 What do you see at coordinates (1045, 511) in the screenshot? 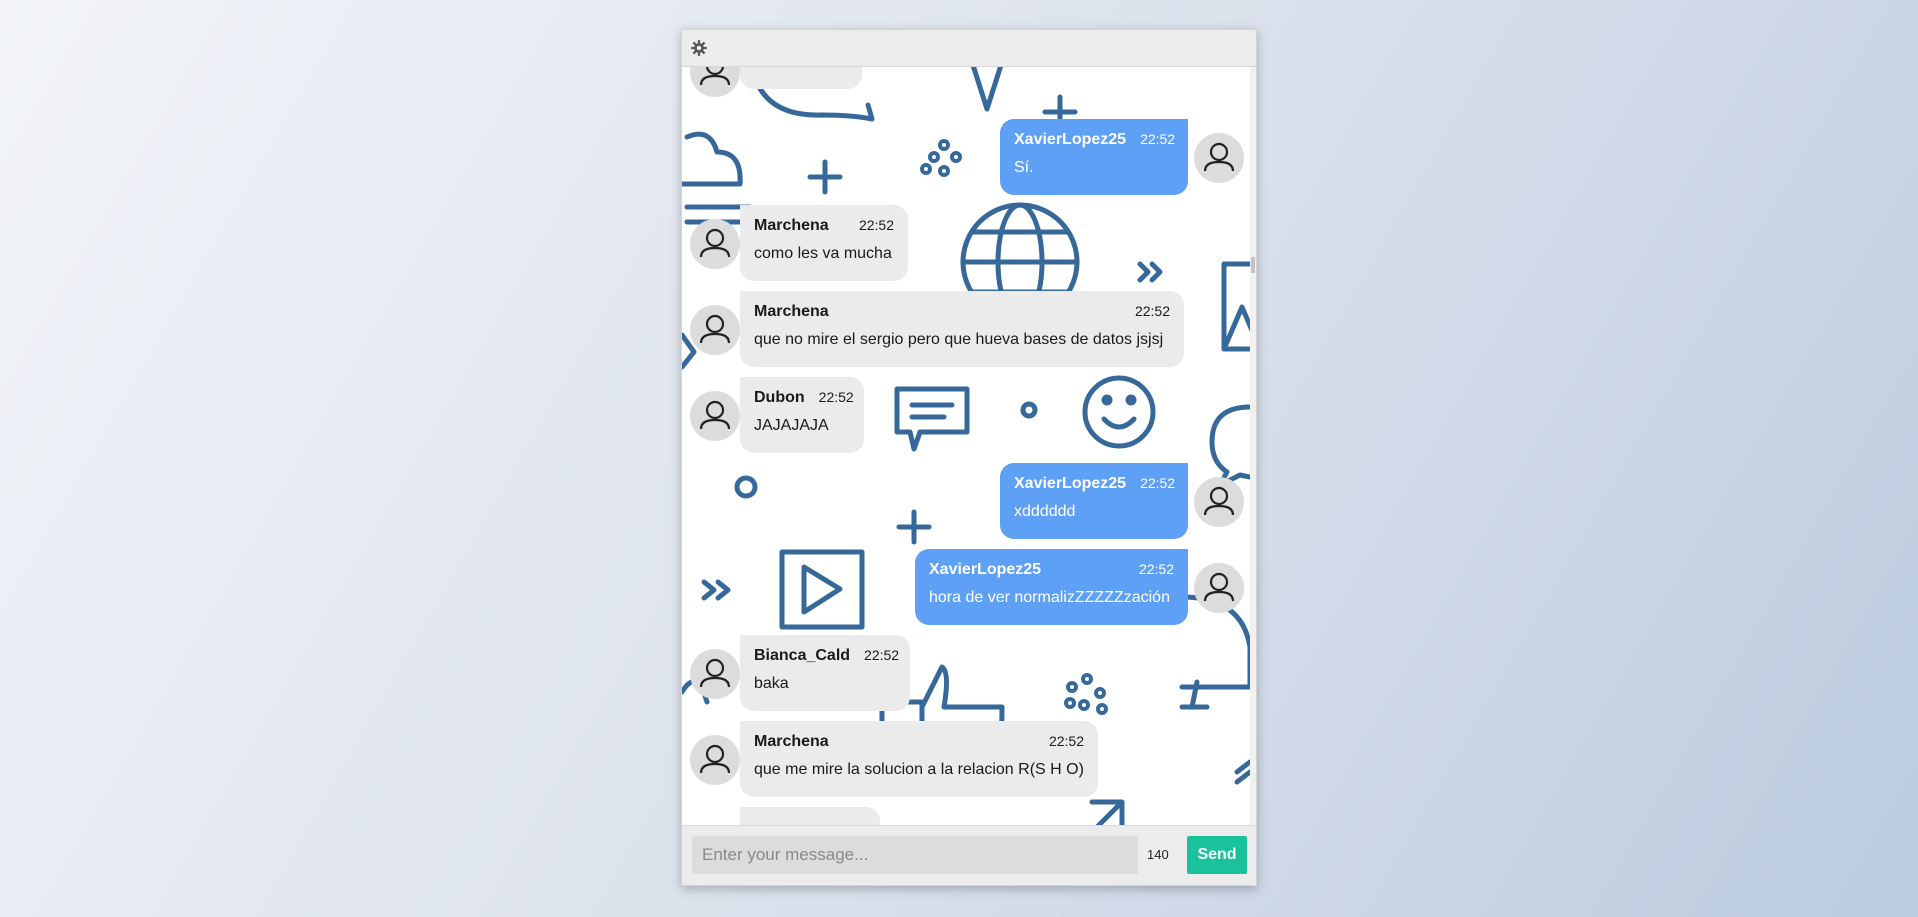
I see `message-text: xdddddd` at bounding box center [1045, 511].